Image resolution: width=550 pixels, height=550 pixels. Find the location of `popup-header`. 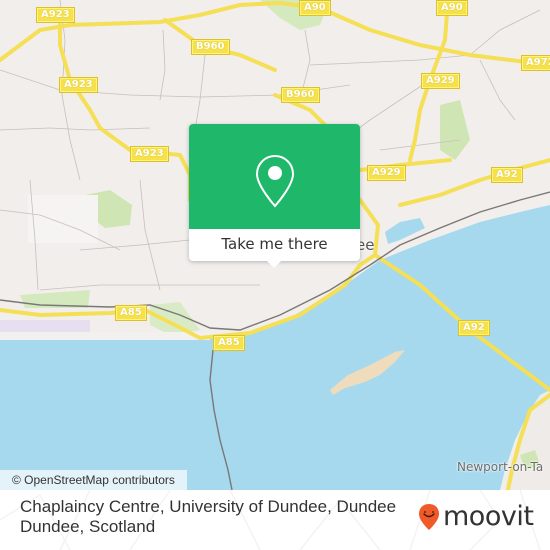

popup-header is located at coordinates (274, 176).